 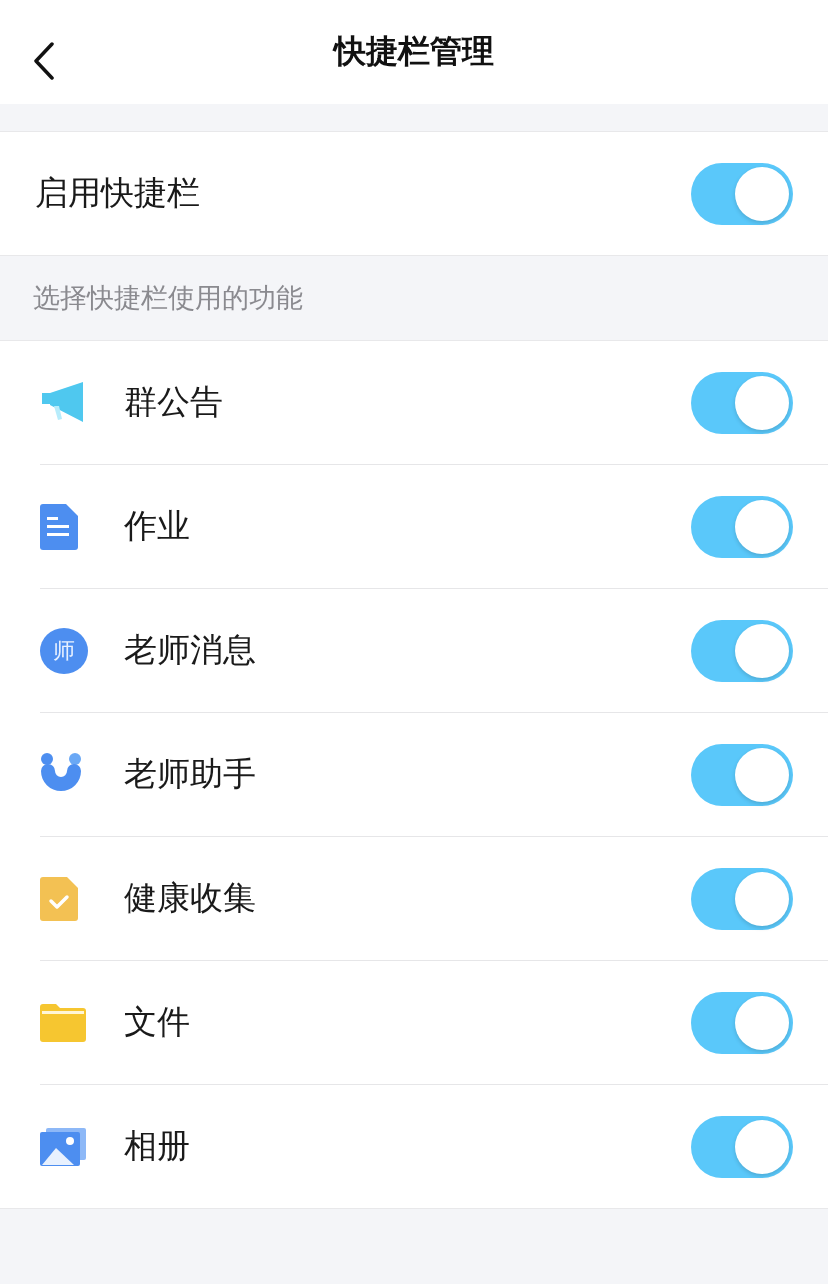 What do you see at coordinates (157, 526) in the screenshot?
I see `feature-label: 作业` at bounding box center [157, 526].